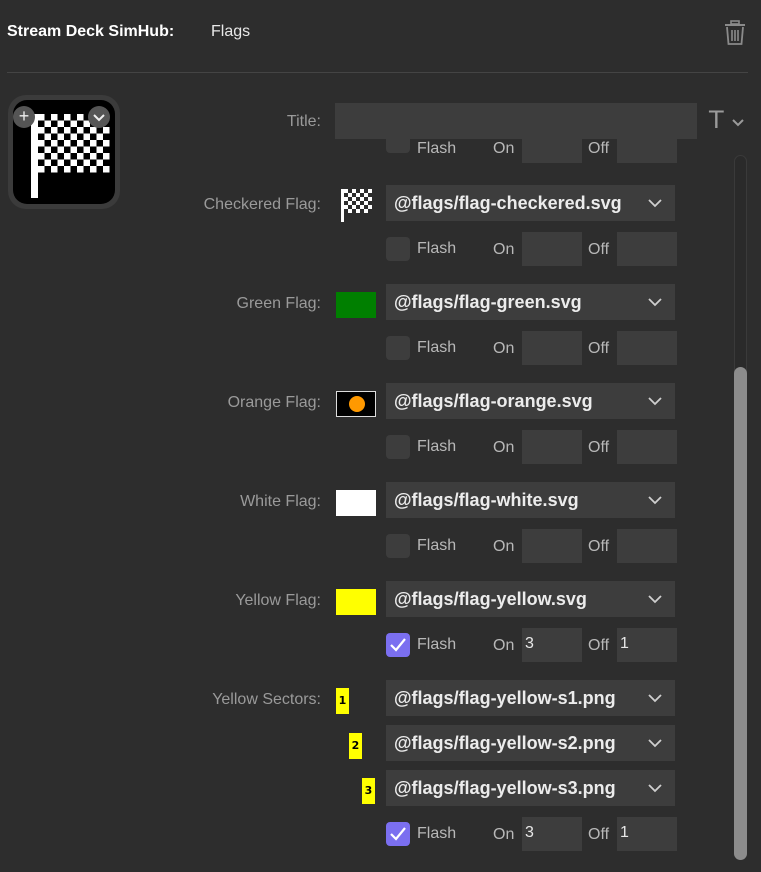  Describe the element at coordinates (398, 146) in the screenshot. I see `flash-checkbox` at that location.